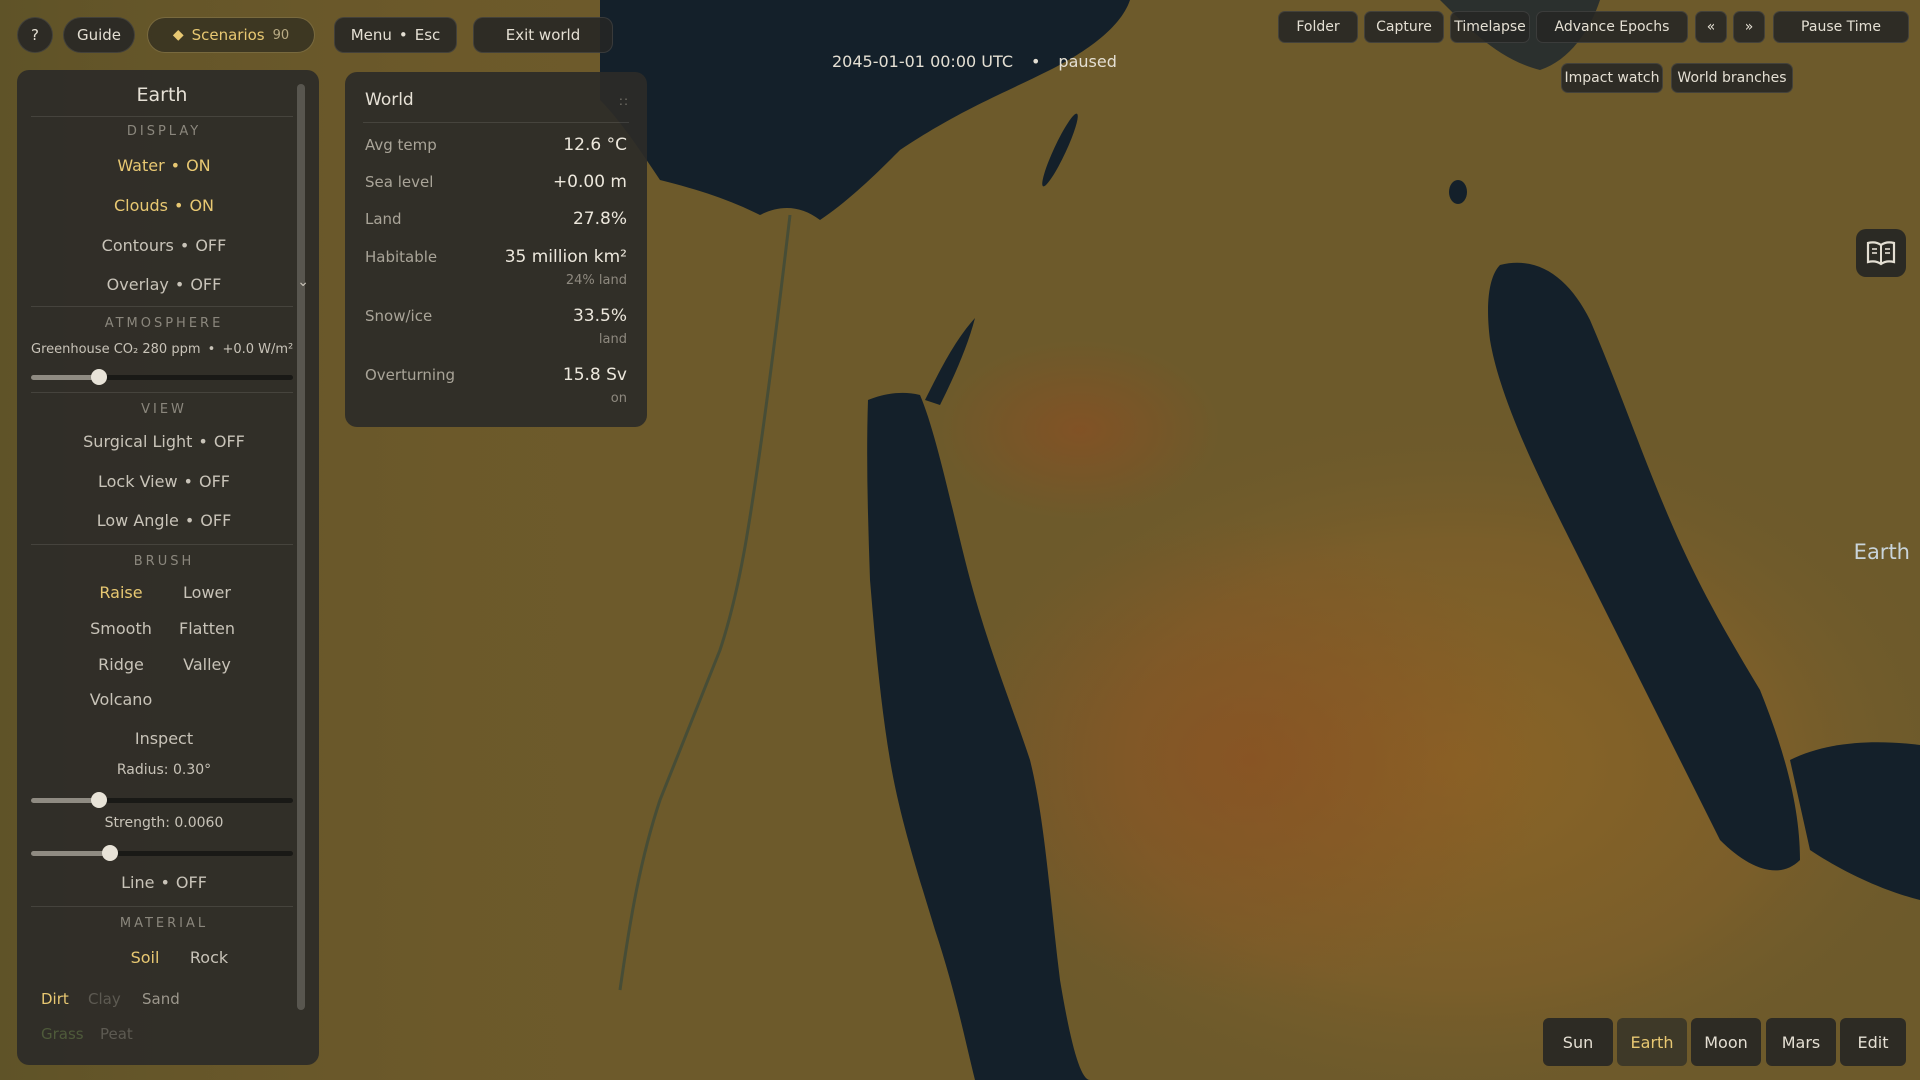 The height and width of the screenshot is (1080, 1920). What do you see at coordinates (207, 664) in the screenshot?
I see `brush-valley: Valley` at bounding box center [207, 664].